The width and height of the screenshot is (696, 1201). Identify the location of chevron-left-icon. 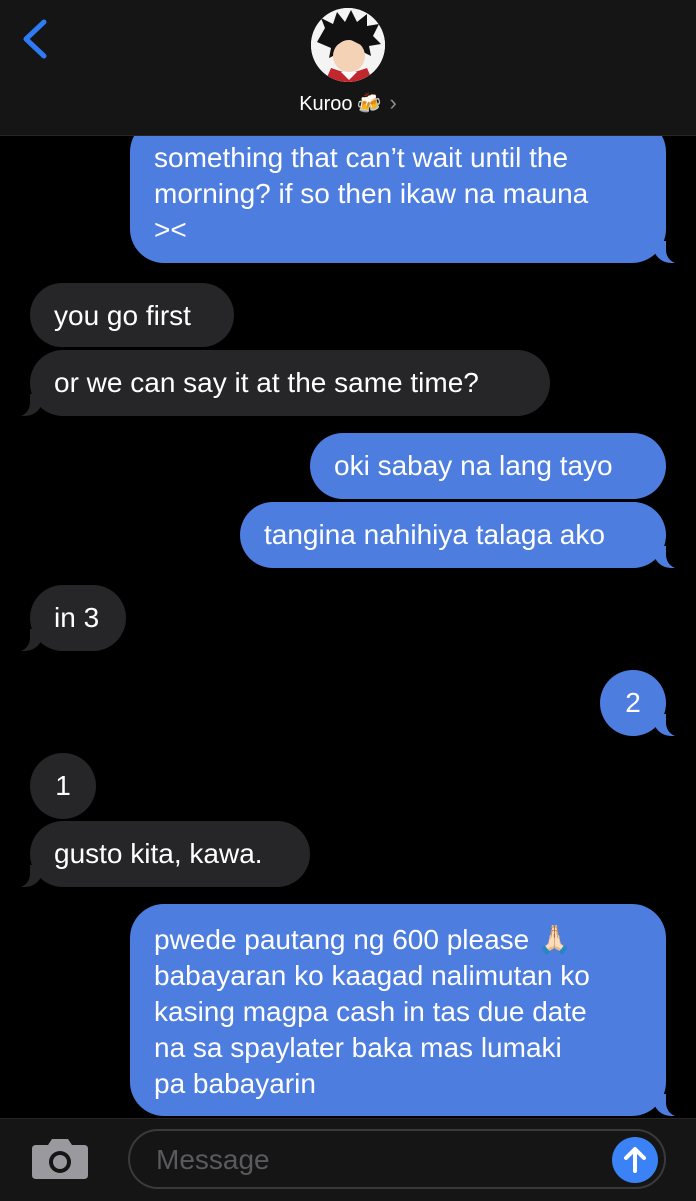
(35, 39).